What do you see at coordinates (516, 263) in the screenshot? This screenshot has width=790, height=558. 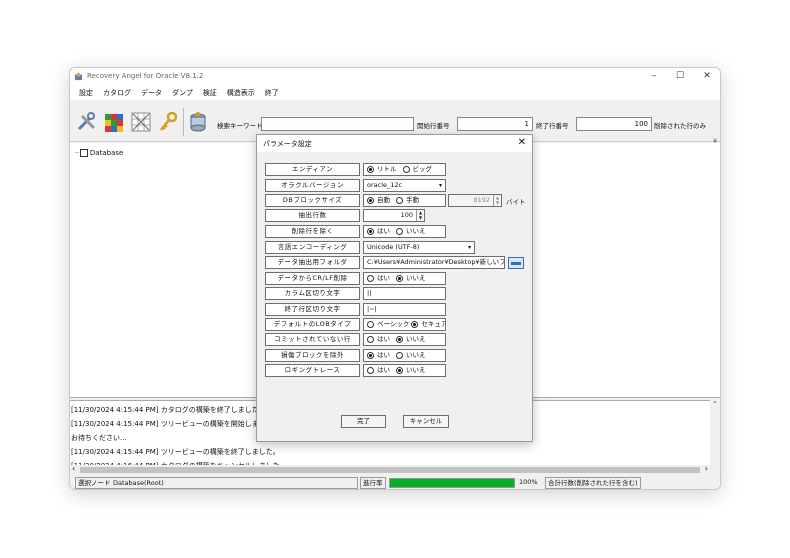 I see `folder-browse-button` at bounding box center [516, 263].